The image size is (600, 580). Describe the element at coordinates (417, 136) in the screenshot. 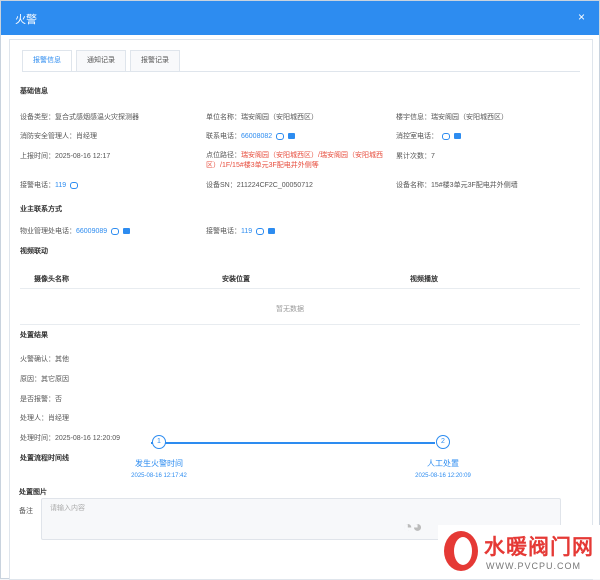

I see `fire-control-phone-label: 消控室电话：` at that location.